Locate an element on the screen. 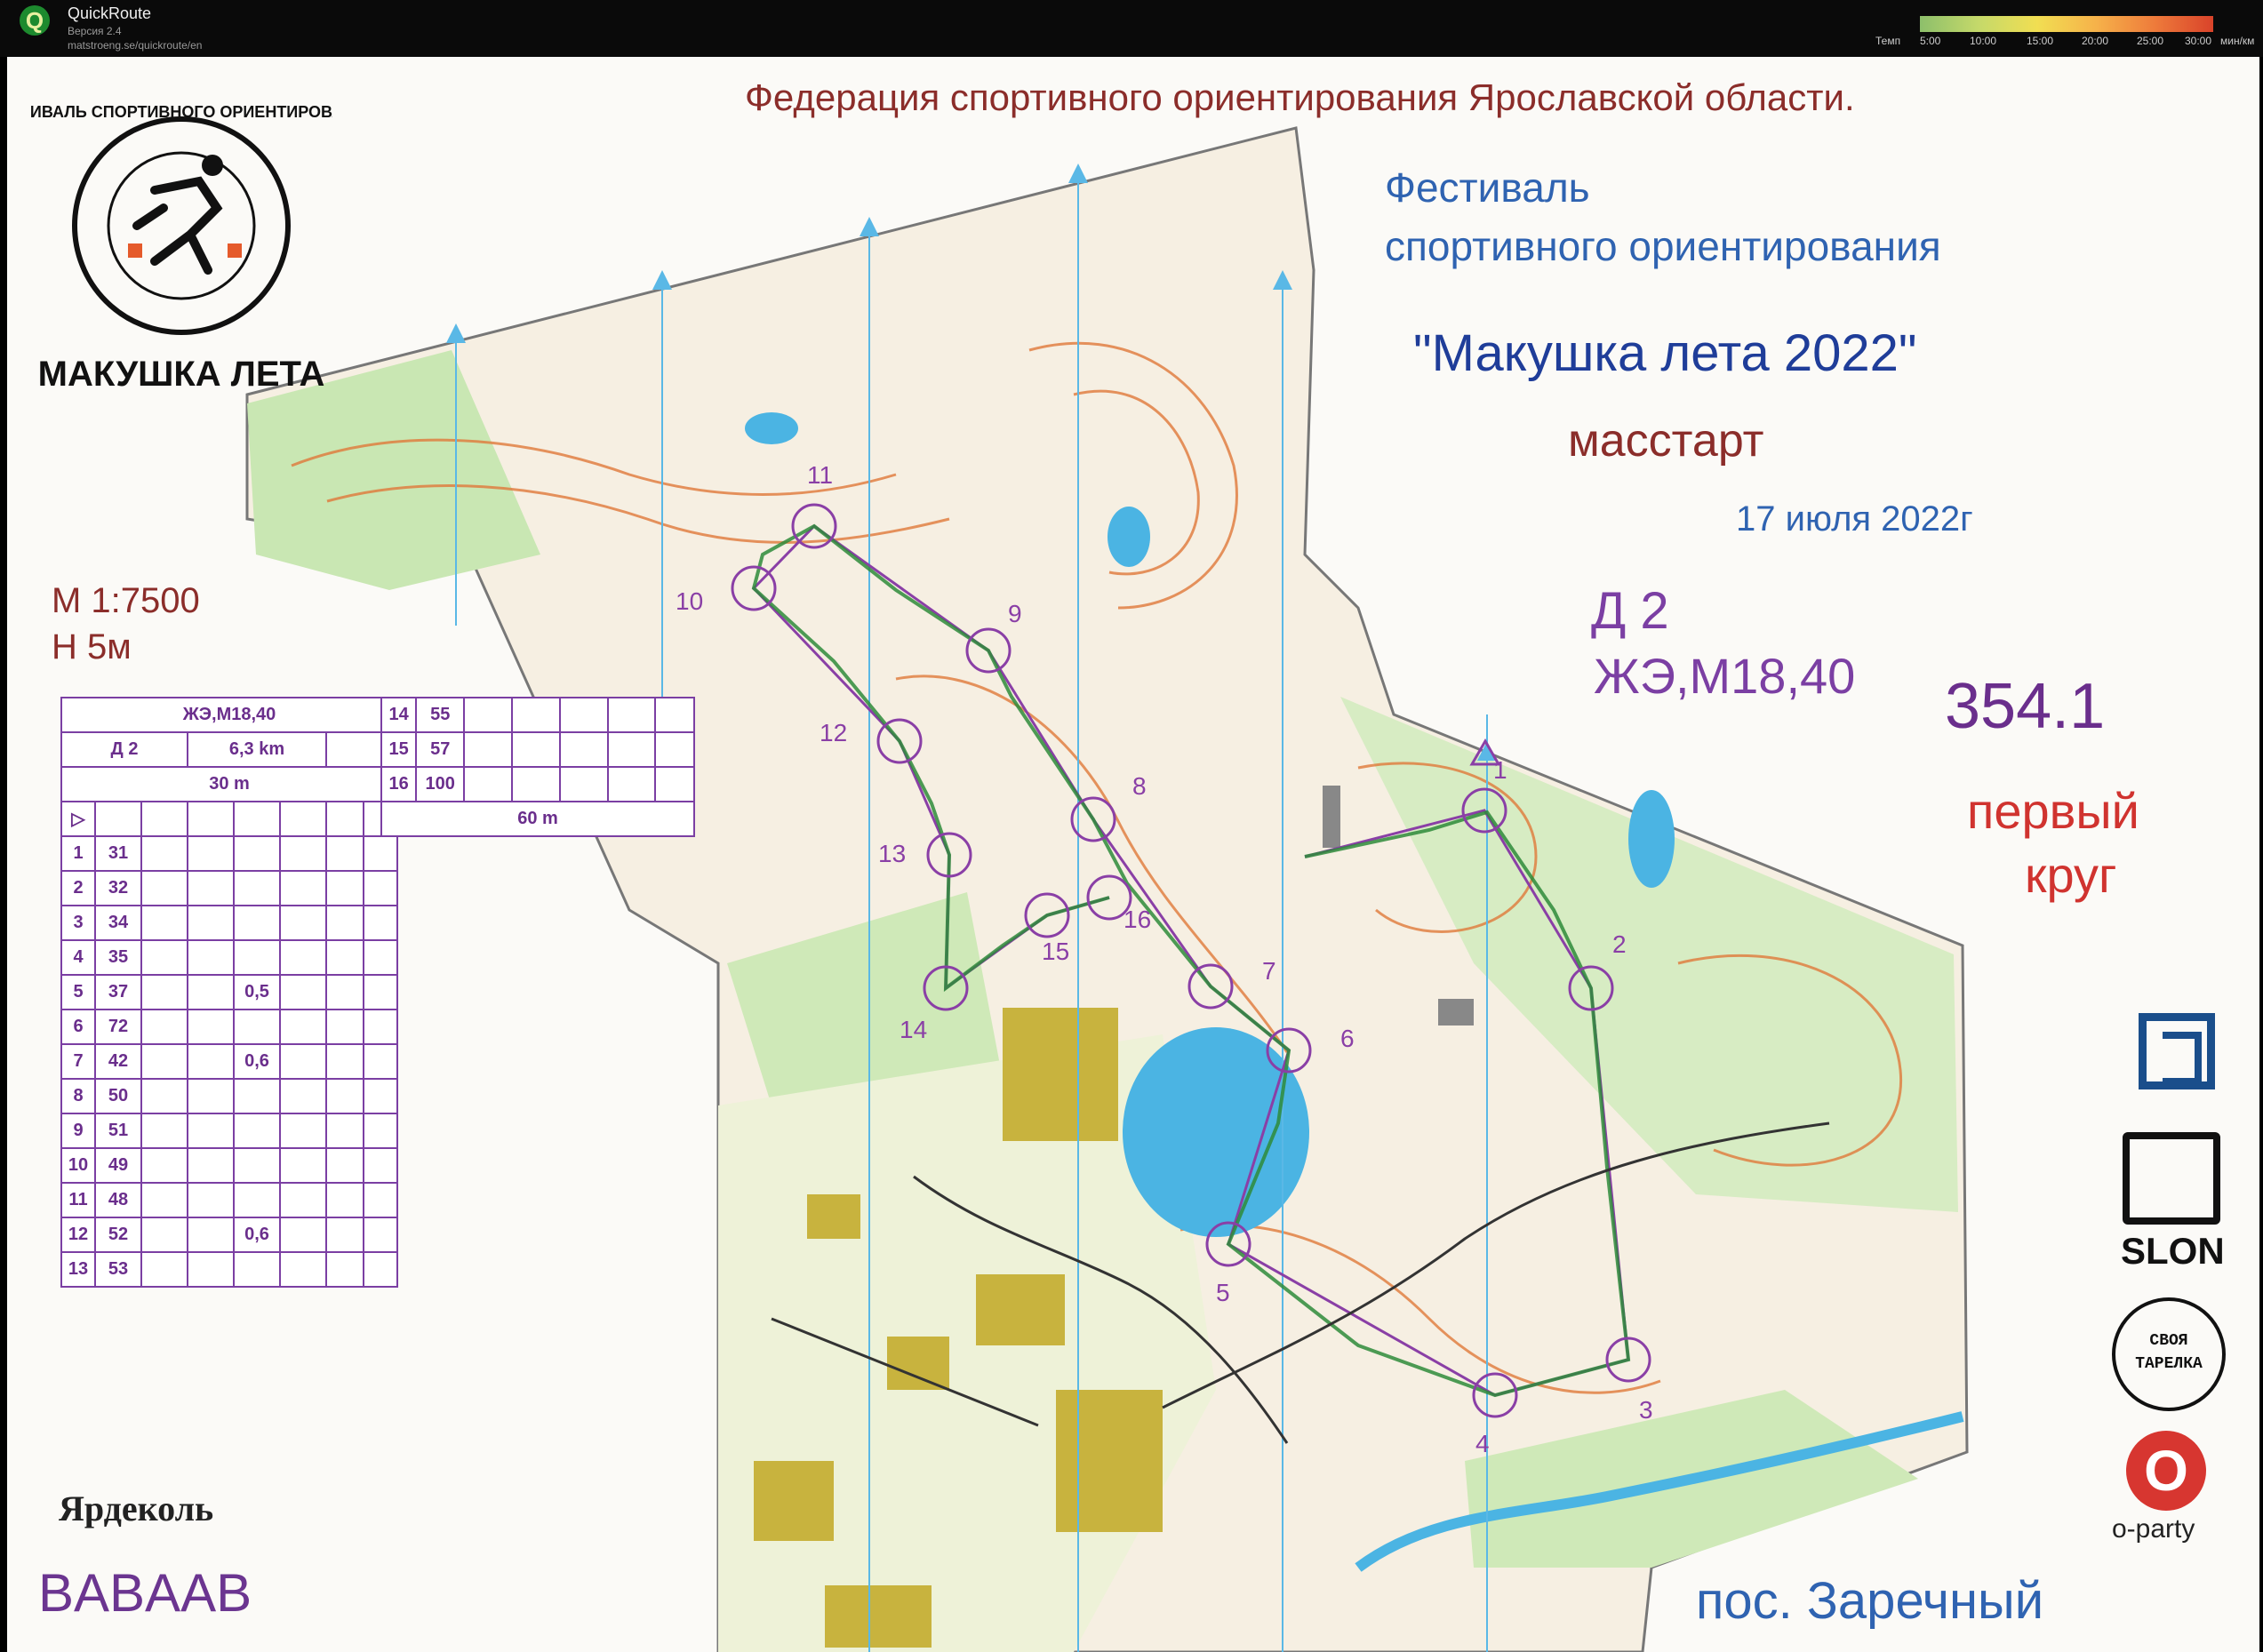 The height and width of the screenshot is (1652, 2263). desc-header: ЖЭ,М18,40 is located at coordinates (229, 715).